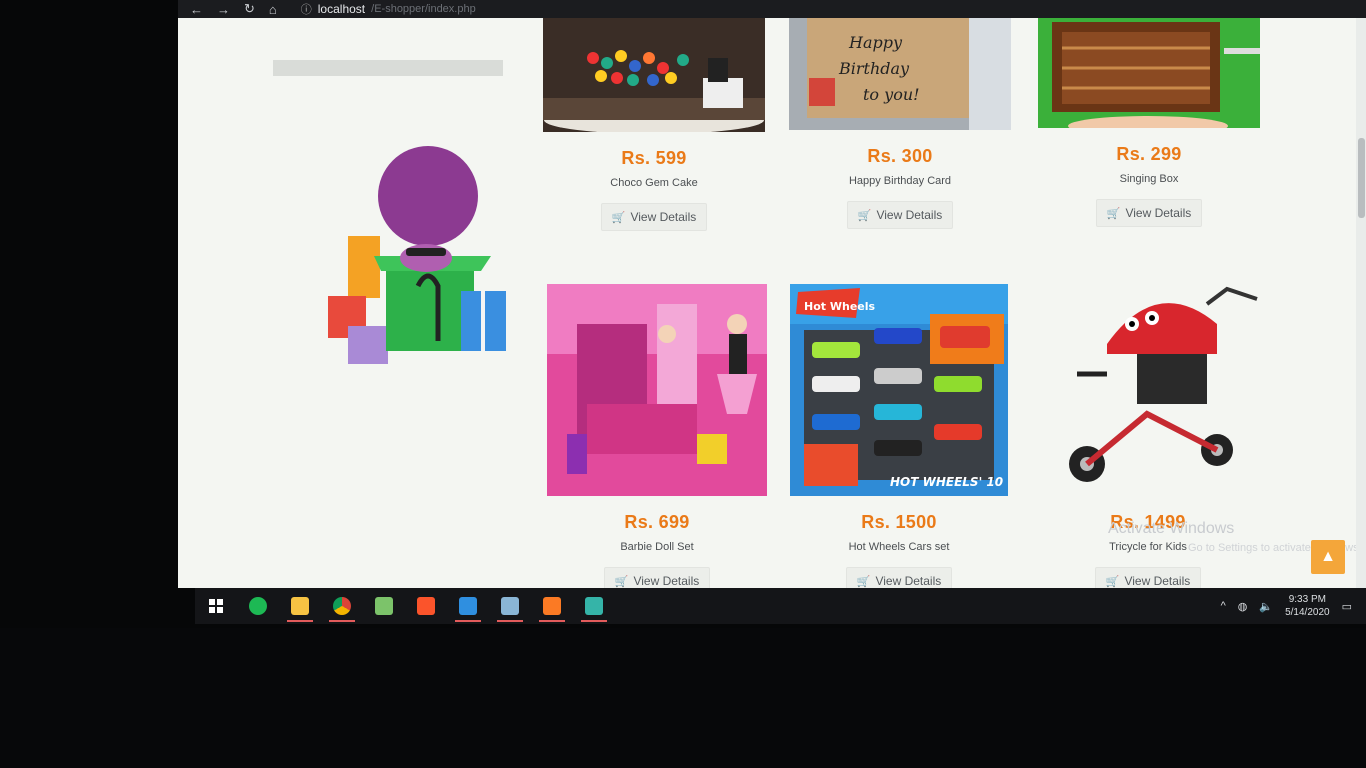  I want to click on taskbar-brave, so click(426, 606).